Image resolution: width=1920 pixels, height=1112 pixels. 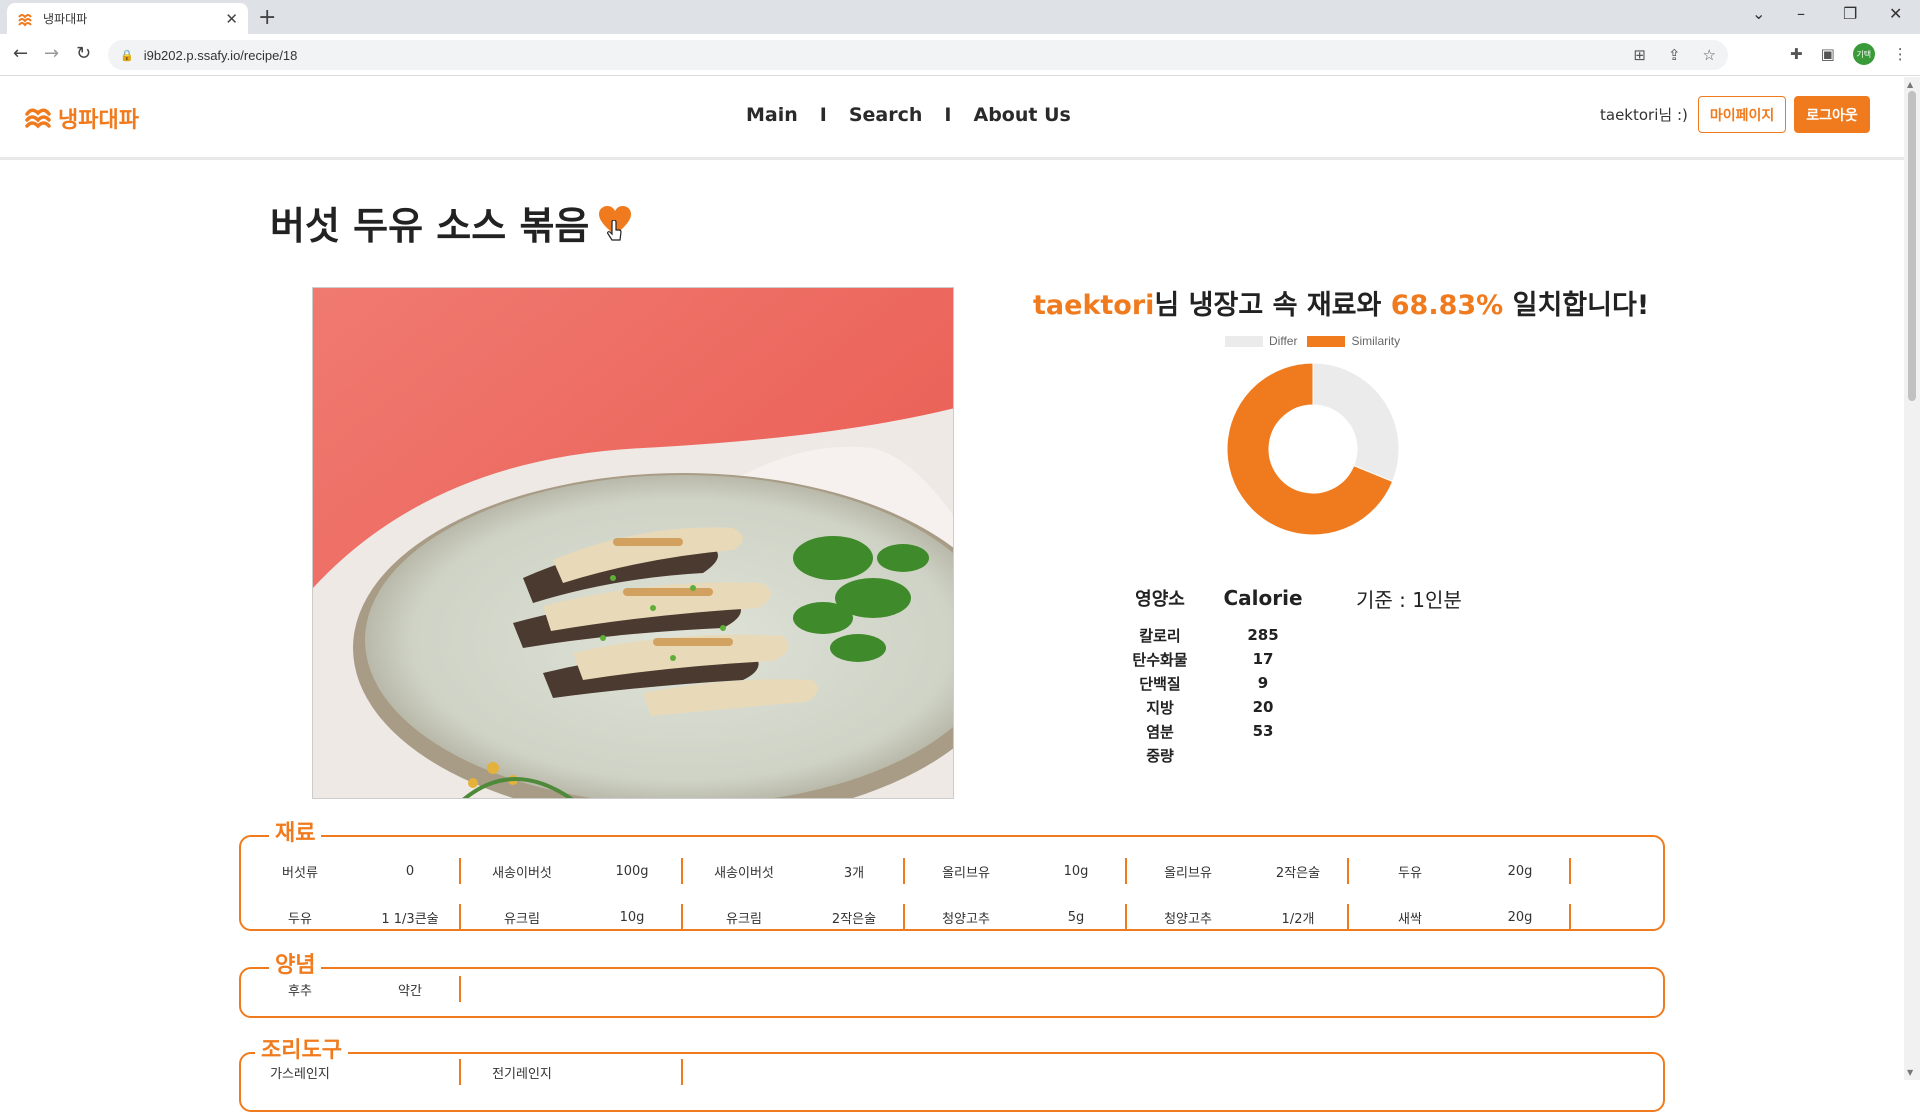 What do you see at coordinates (300, 1074) in the screenshot?
I see `tools-item-name: 가스레인지` at bounding box center [300, 1074].